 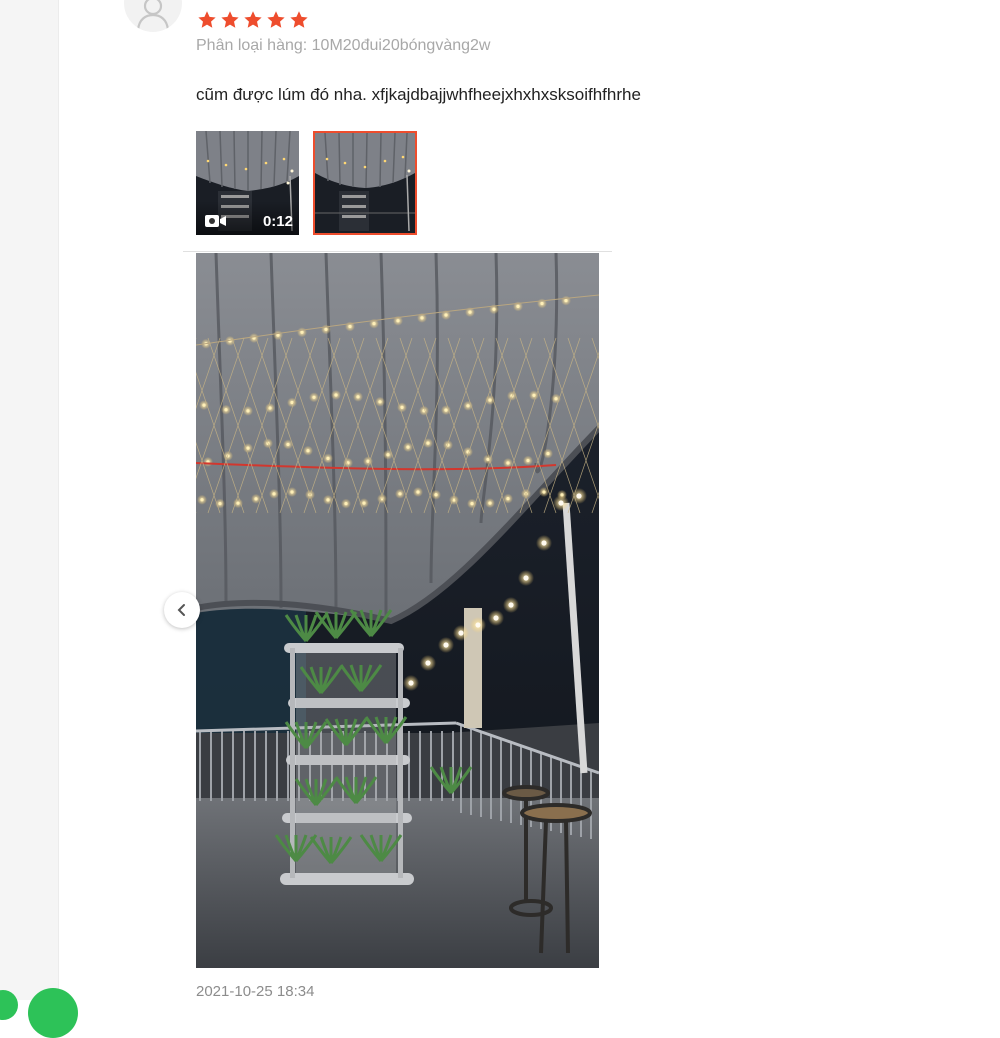 I want to click on video-duration: 0:12, so click(x=277, y=221).